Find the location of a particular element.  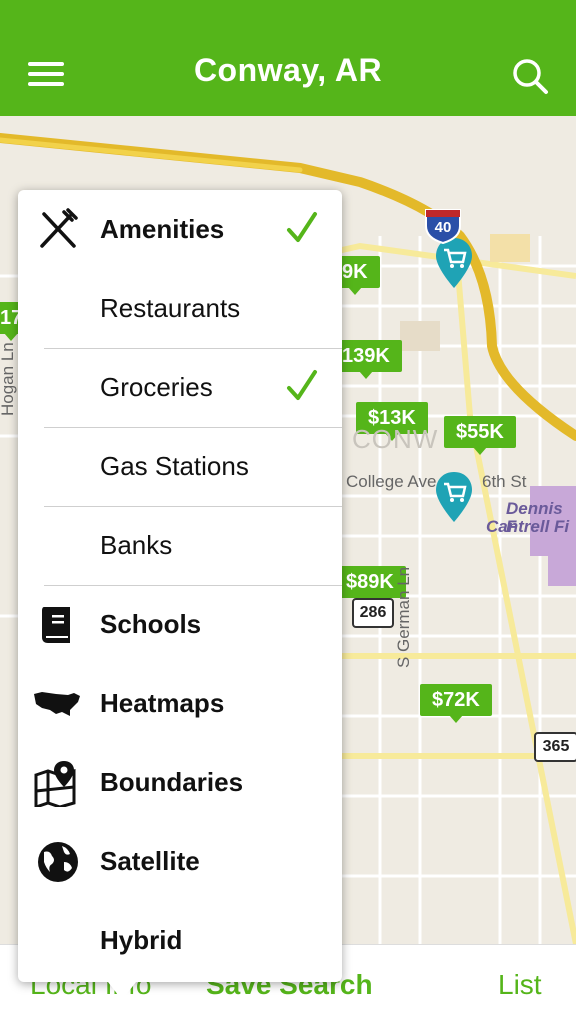

search-icon is located at coordinates (530, 76).